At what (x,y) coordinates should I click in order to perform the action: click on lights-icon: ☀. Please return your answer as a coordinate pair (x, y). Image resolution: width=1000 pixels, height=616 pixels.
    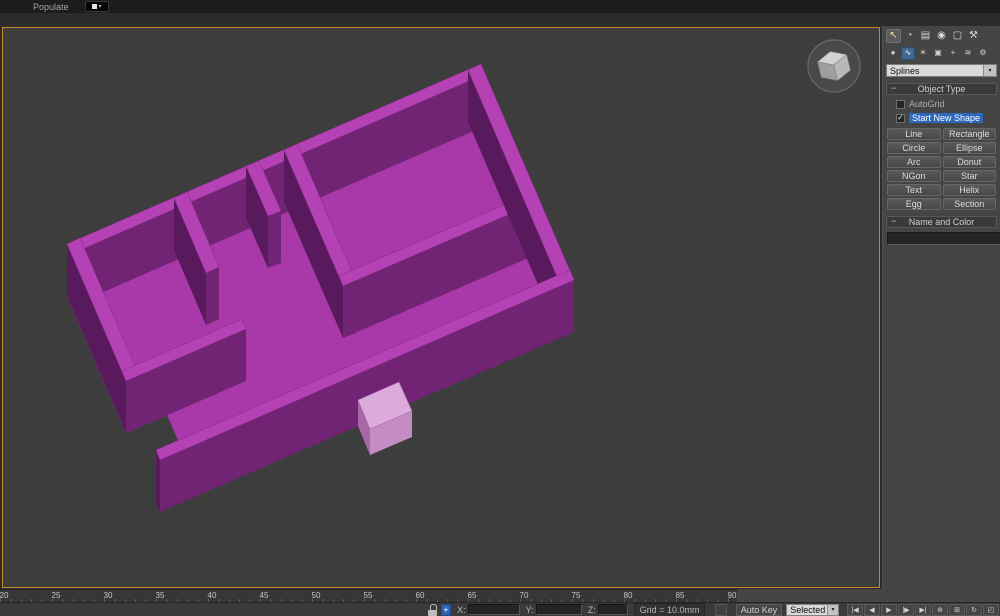
    Looking at the image, I should click on (923, 52).